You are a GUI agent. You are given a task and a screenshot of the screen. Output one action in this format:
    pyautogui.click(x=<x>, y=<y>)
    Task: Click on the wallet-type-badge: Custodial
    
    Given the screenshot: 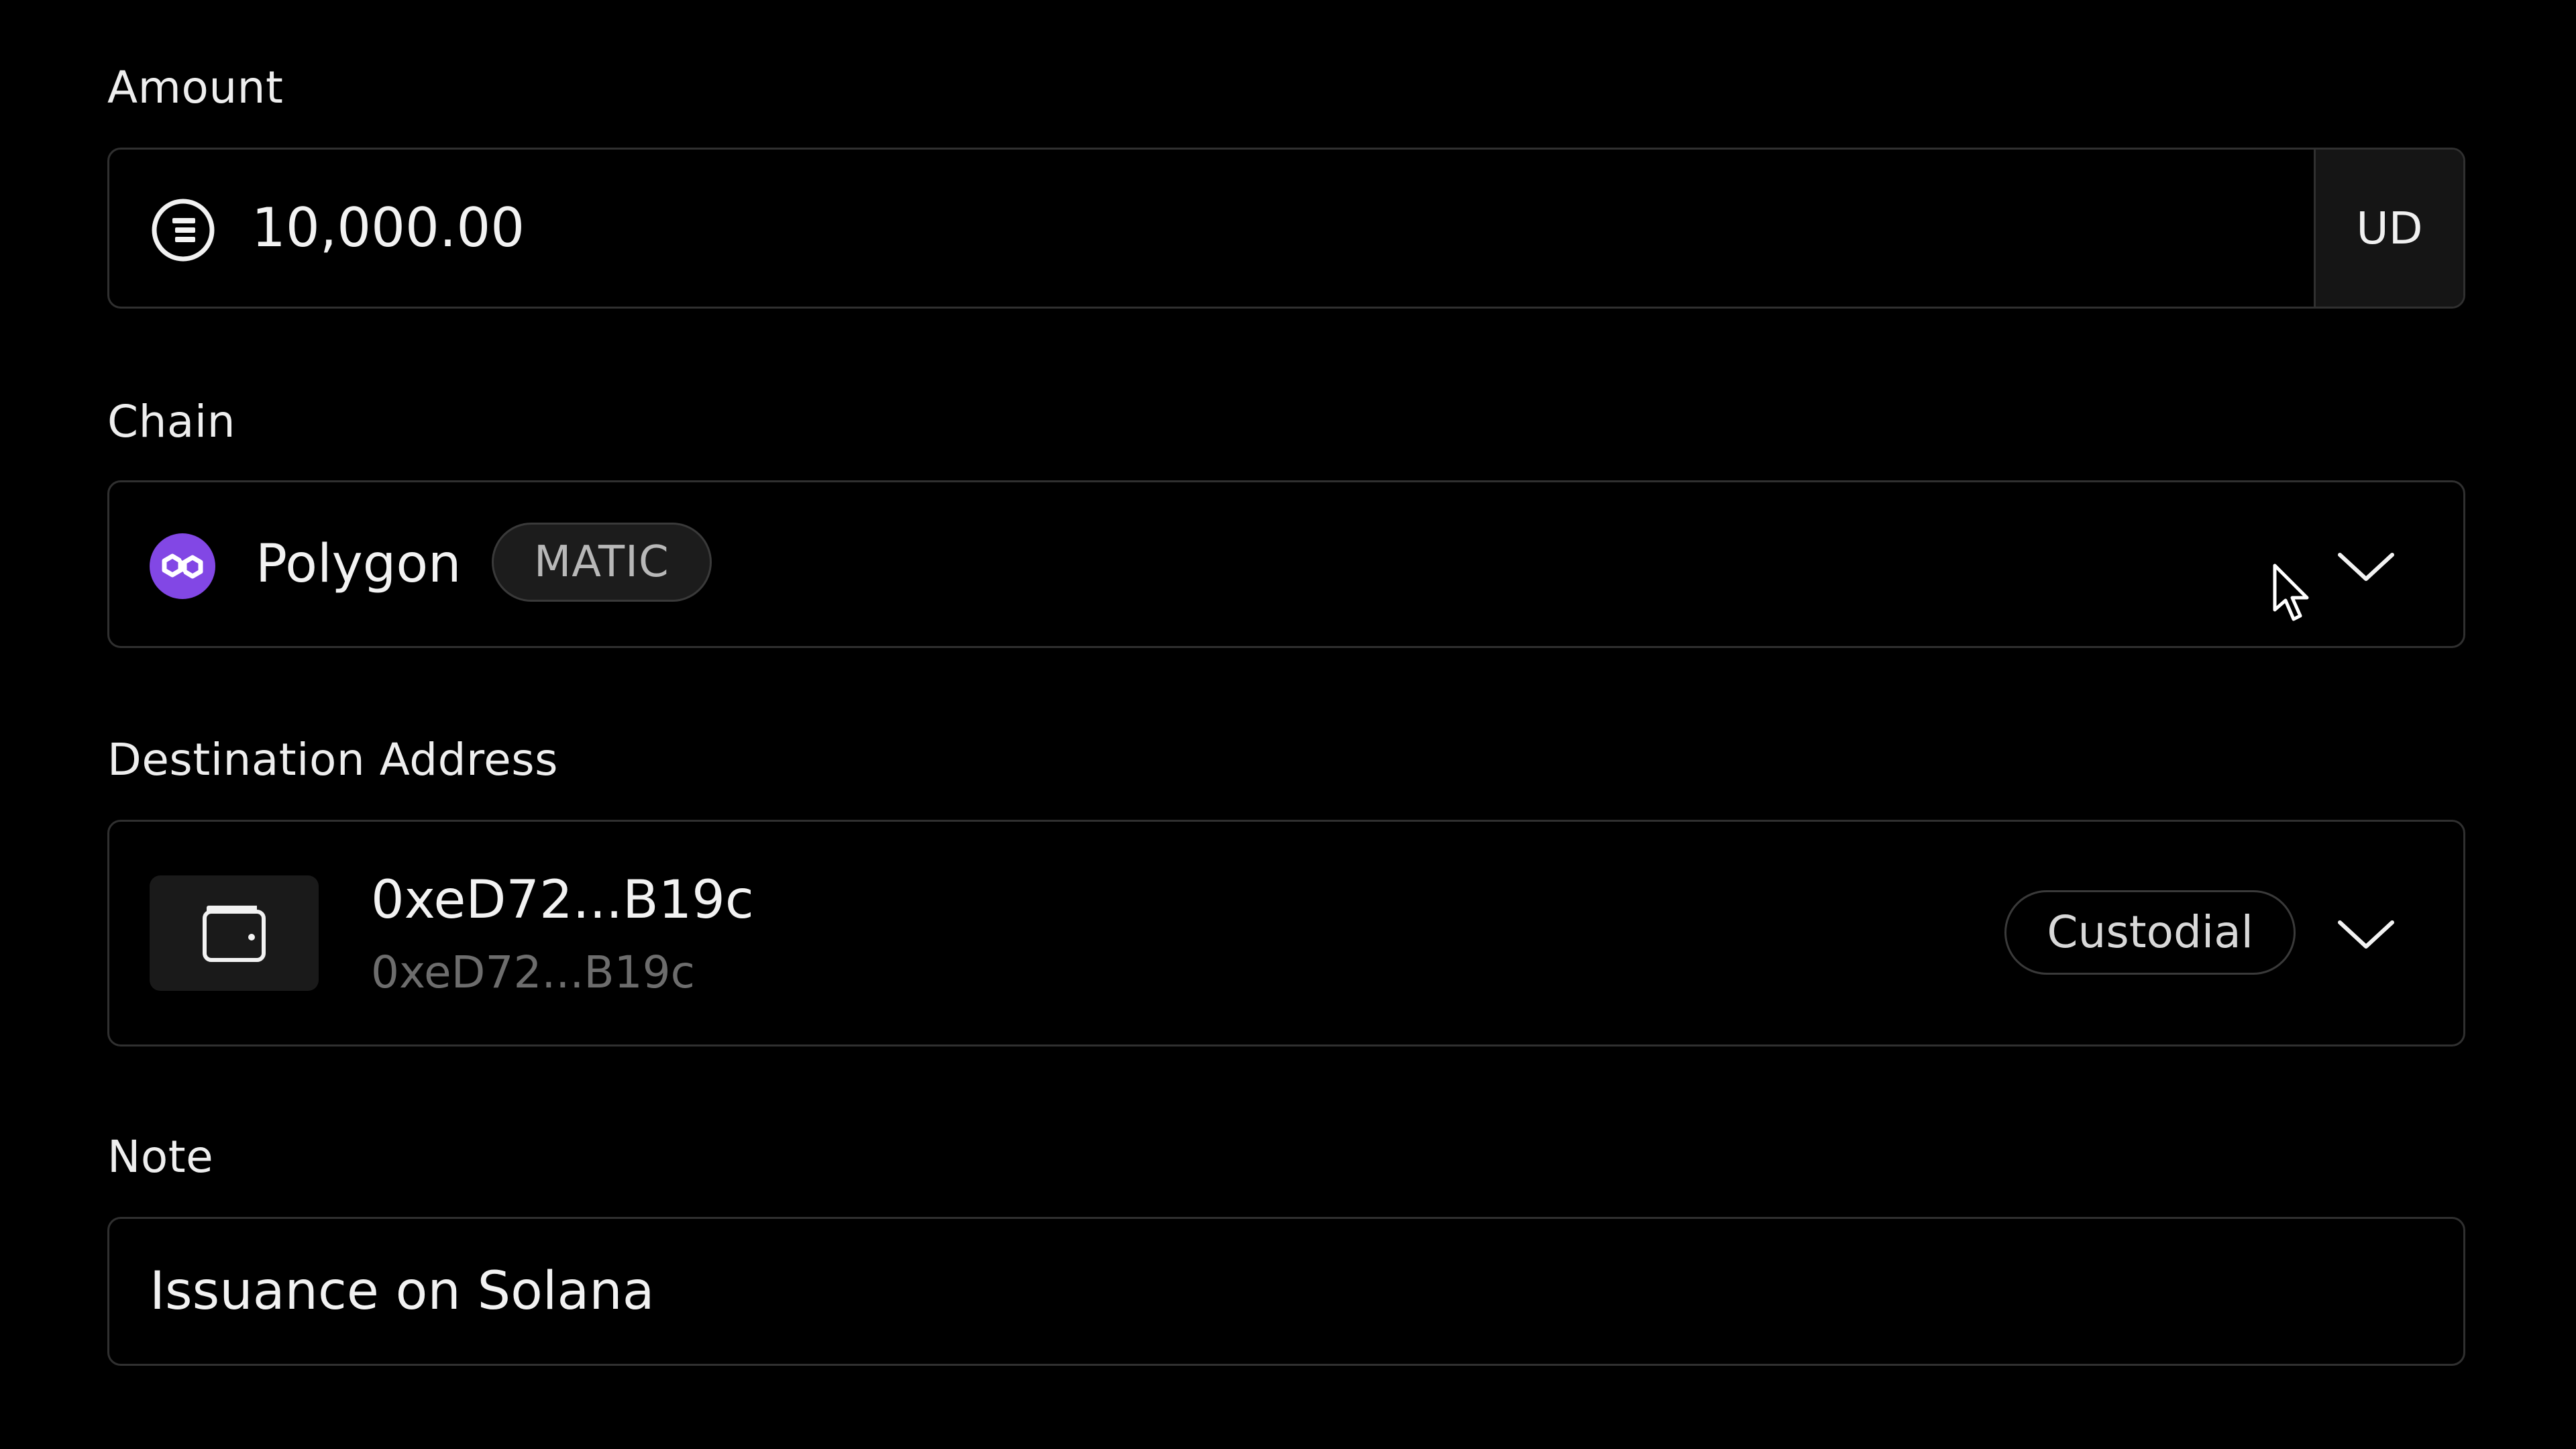 What is the action you would take?
    pyautogui.click(x=2150, y=932)
    